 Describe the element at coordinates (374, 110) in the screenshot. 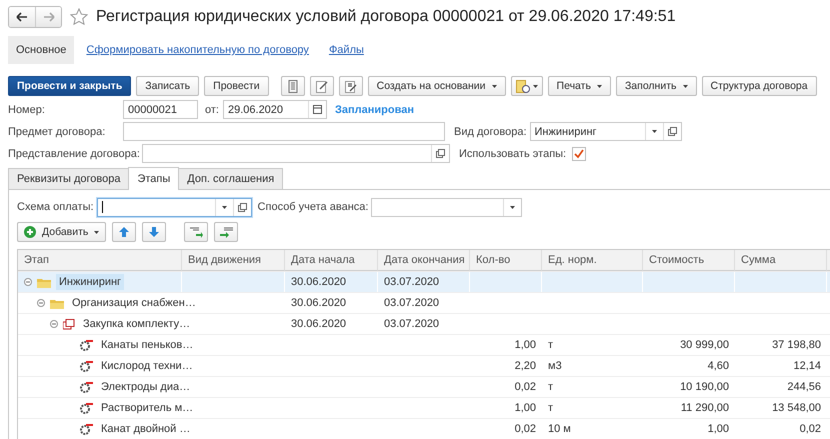

I see `status-link: Запланирован` at that location.